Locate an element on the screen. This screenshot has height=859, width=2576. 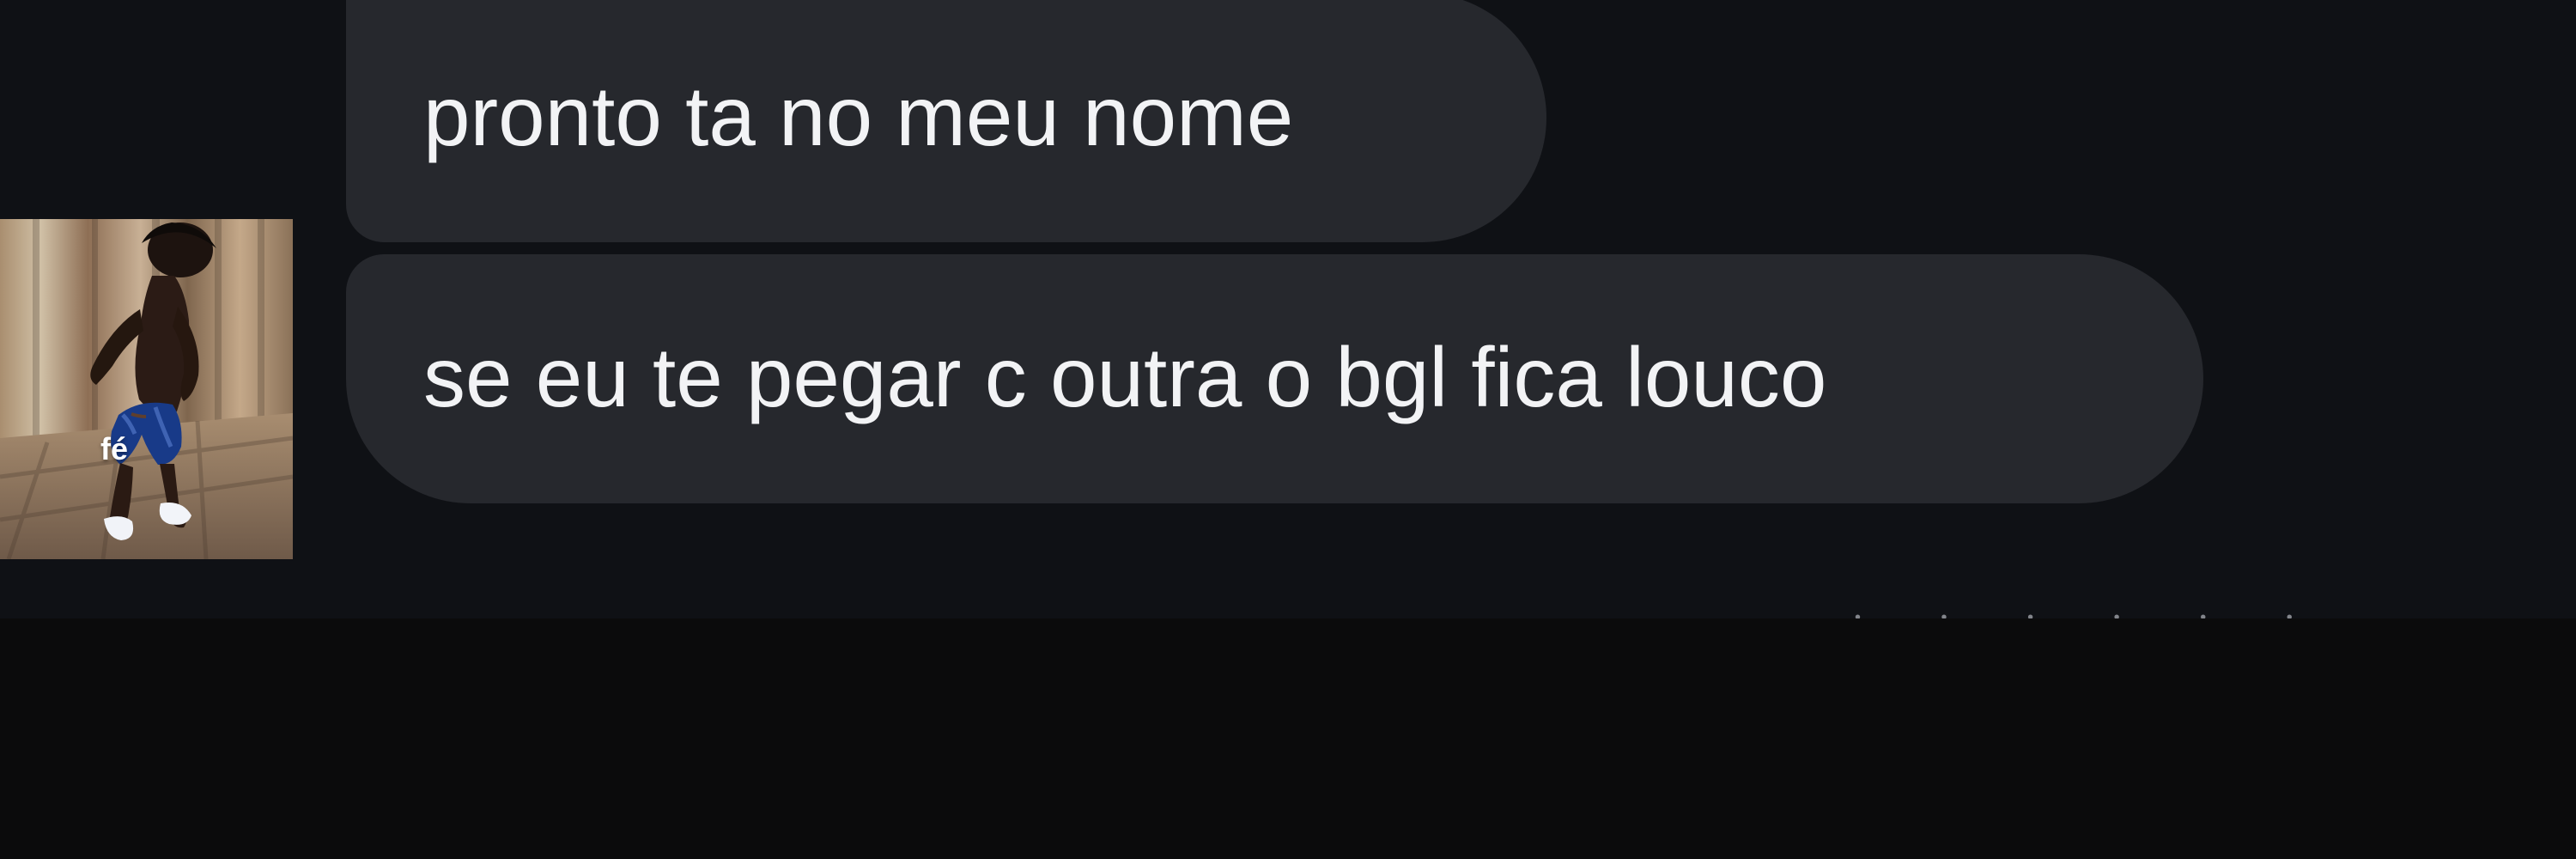
message-text: se eu te pegar c outra o bgl fica louco is located at coordinates (1125, 377).